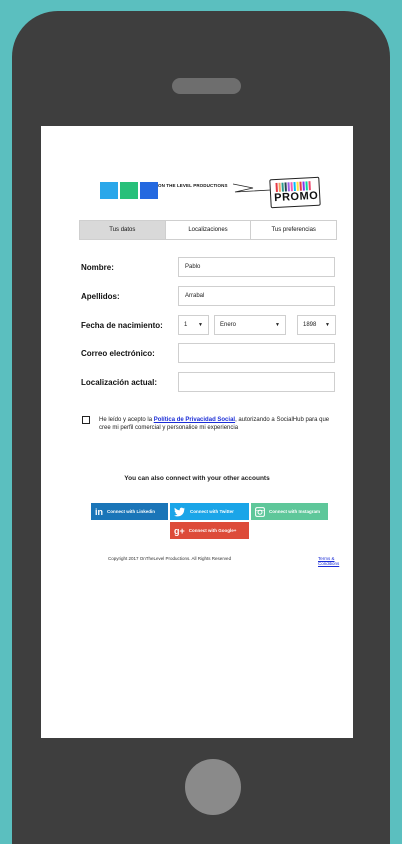 The image size is (402, 844). I want to click on promo-label: PROMO, so click(296, 197).